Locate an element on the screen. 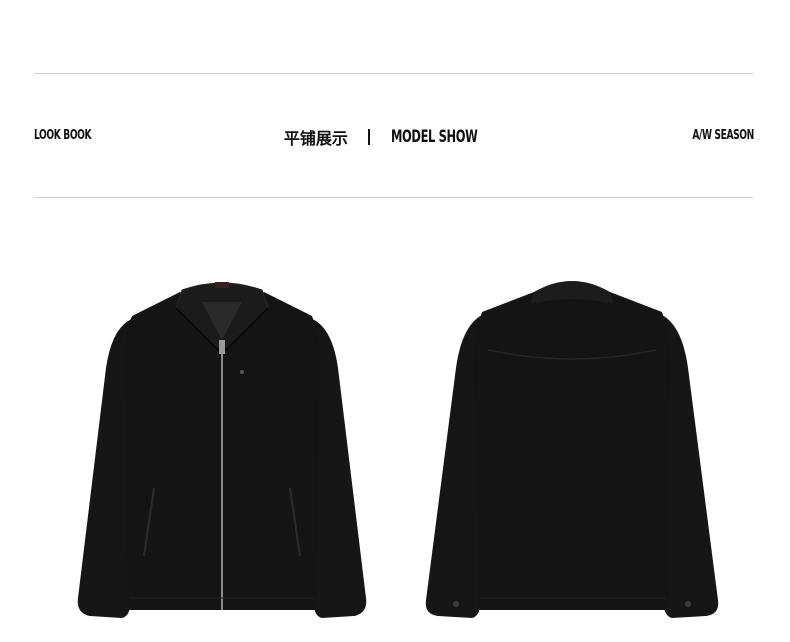 This screenshot has width=790, height=642. section-title-en: MODEL SHOW is located at coordinates (434, 137).